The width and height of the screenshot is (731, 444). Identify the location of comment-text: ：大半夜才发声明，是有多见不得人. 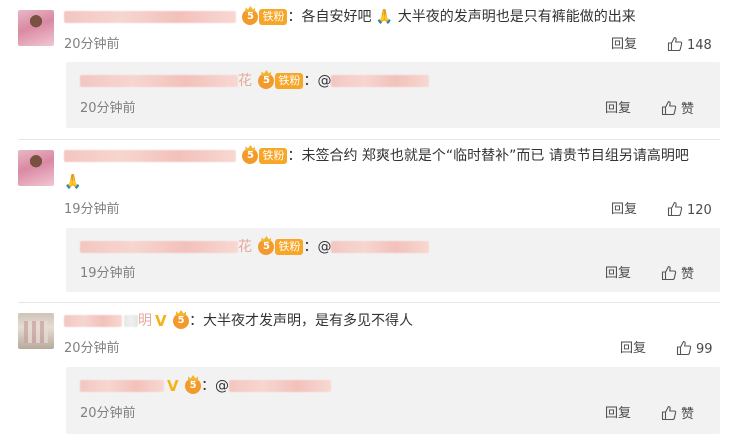
(301, 321).